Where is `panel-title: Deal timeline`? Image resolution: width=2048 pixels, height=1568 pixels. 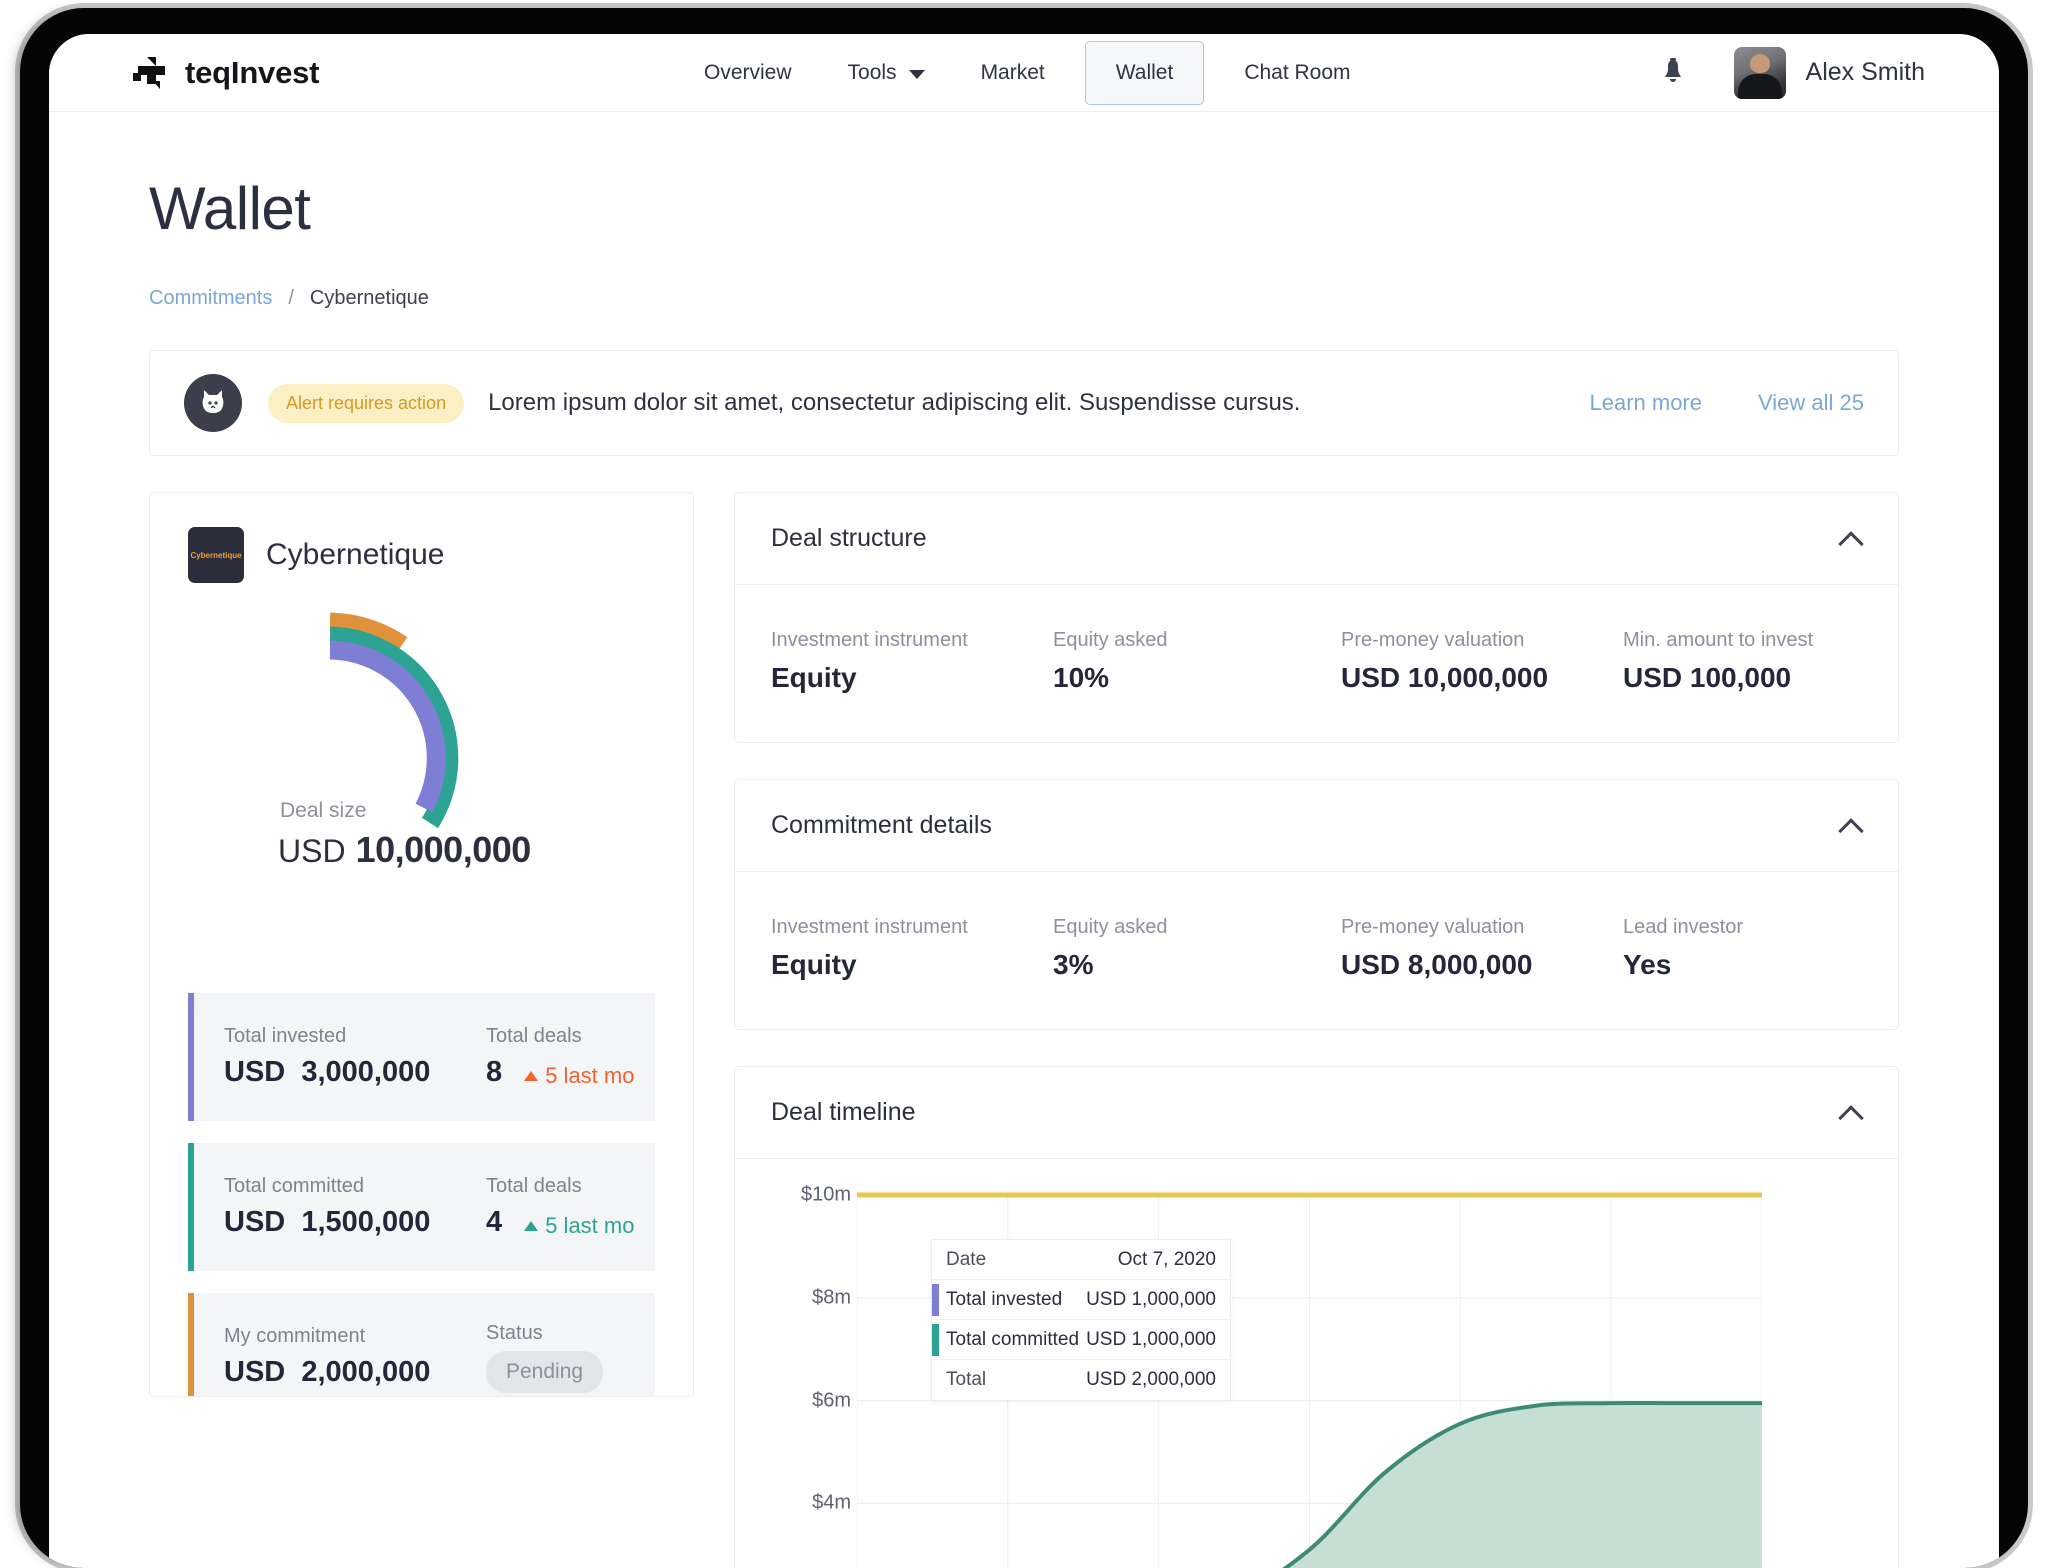 panel-title: Deal timeline is located at coordinates (843, 1112).